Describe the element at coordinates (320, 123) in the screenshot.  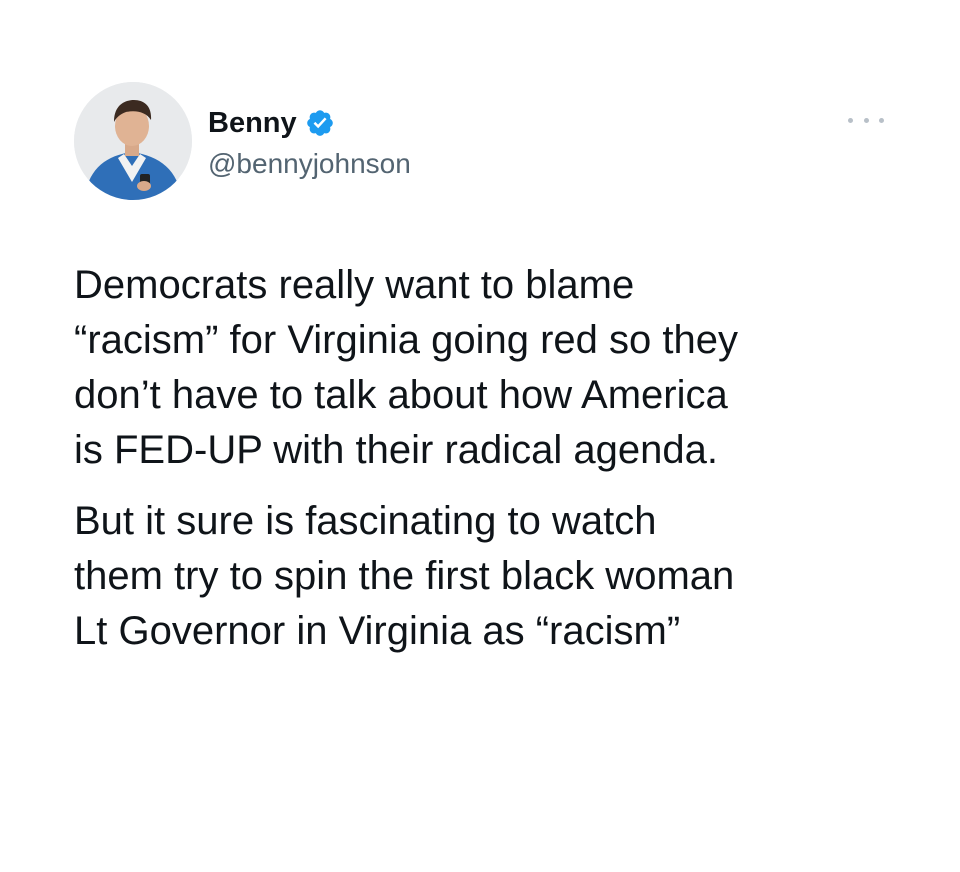
I see `verified-badge-icon` at that location.